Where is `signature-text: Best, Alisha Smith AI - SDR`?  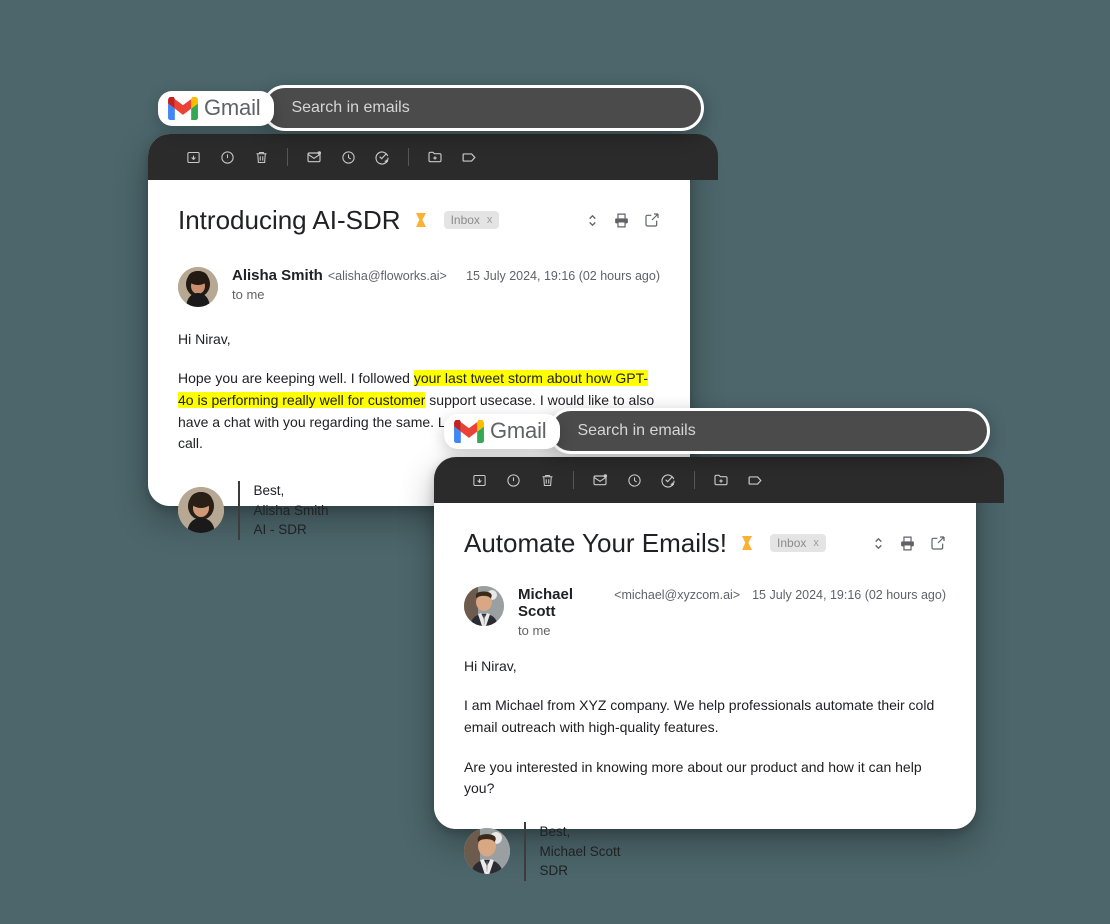
signature-text: Best, Alisha Smith AI - SDR is located at coordinates (291, 510).